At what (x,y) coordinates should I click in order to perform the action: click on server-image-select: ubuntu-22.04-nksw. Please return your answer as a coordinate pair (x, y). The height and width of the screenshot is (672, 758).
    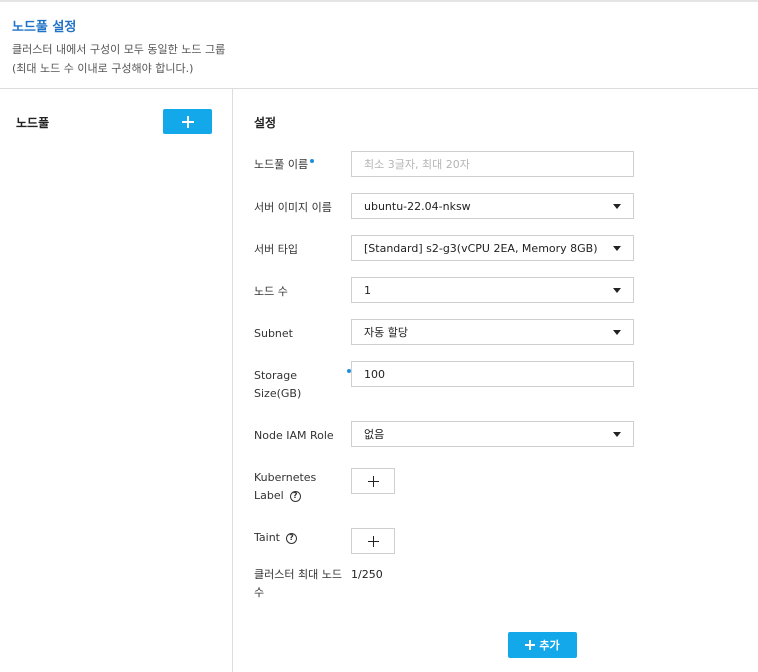
    Looking at the image, I should click on (492, 206).